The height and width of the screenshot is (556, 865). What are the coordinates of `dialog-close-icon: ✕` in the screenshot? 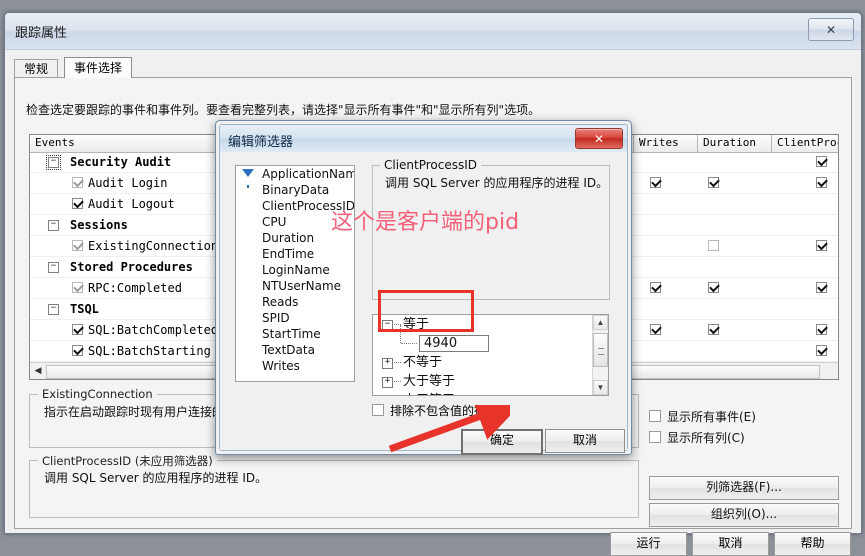 It's located at (599, 138).